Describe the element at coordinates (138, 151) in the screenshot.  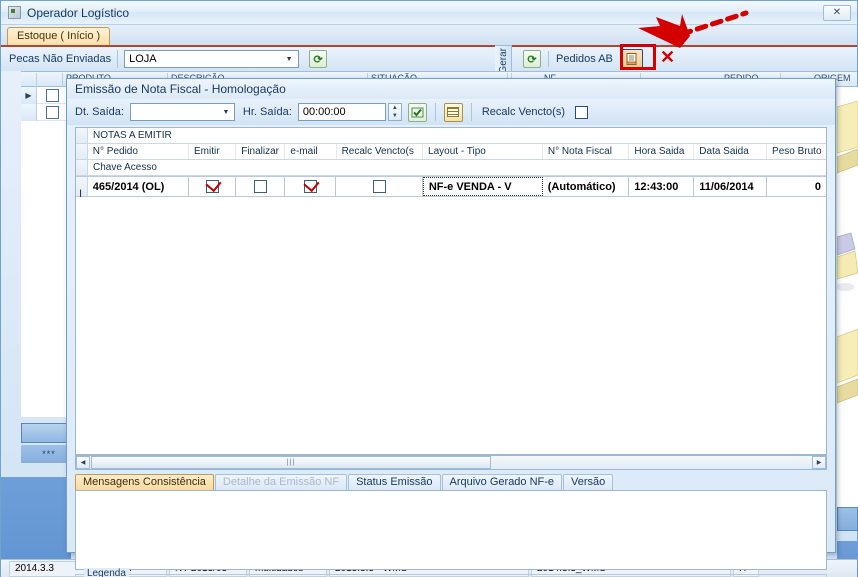
I see `col-n-pedido: N° Pedido` at that location.